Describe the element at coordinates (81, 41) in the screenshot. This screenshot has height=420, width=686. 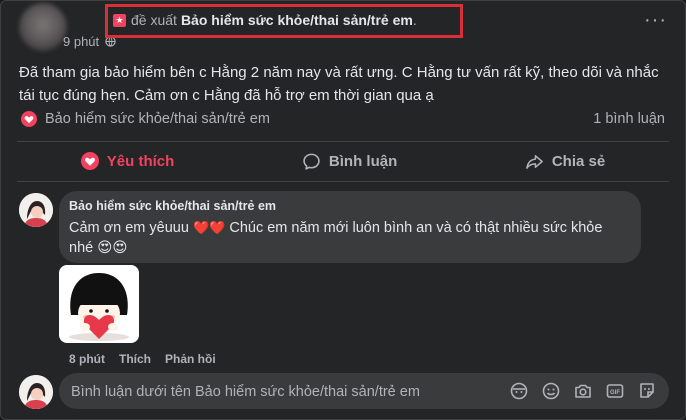
I see `post-time: 9 phút` at that location.